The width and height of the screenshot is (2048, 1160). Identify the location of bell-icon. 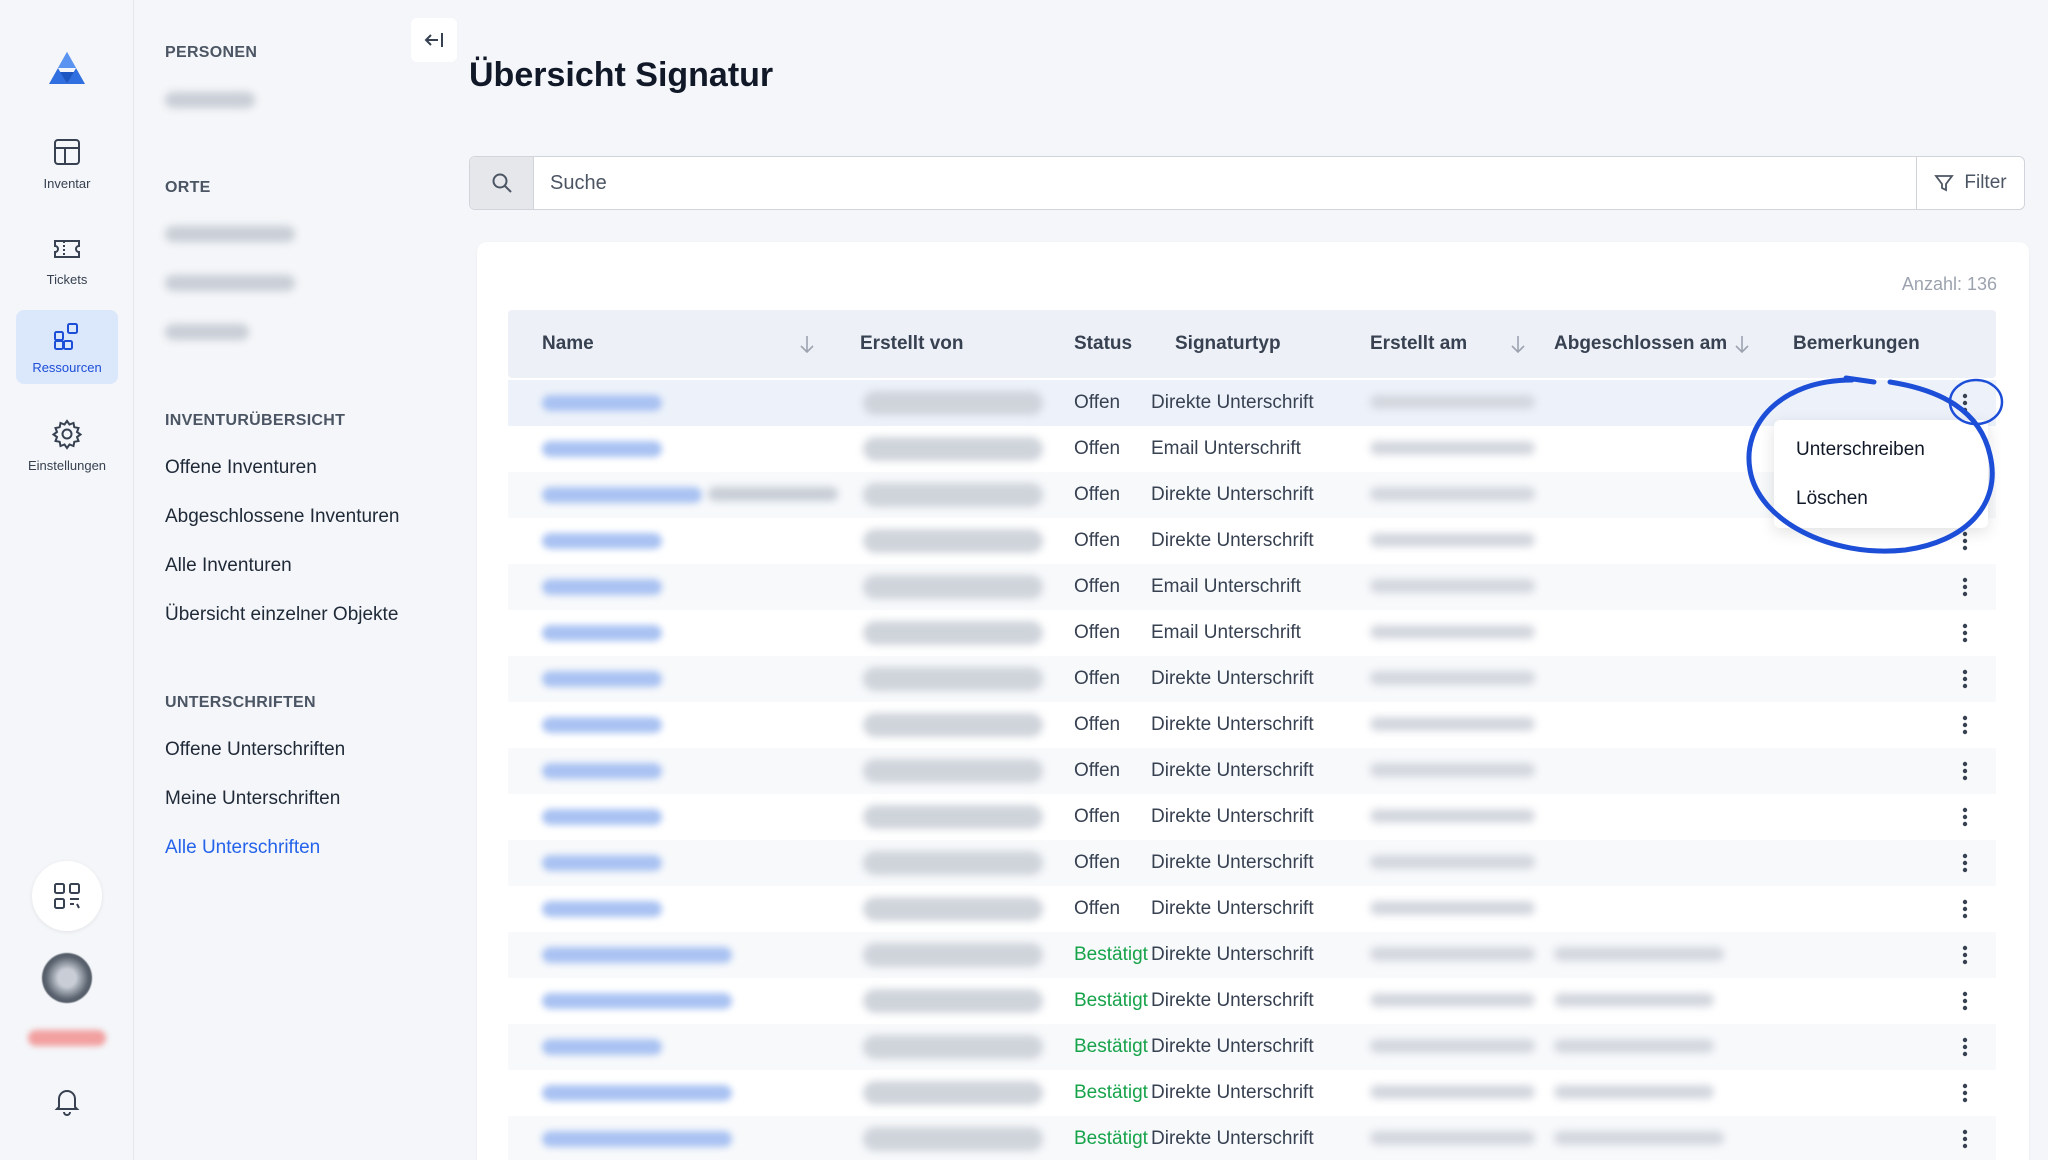
(67, 1101).